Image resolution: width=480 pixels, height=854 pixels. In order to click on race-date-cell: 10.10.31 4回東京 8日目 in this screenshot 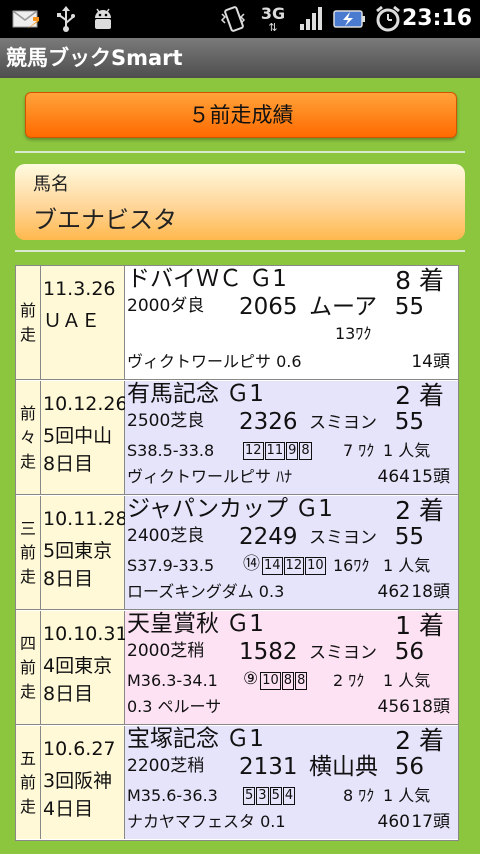, I will do `click(84, 667)`.